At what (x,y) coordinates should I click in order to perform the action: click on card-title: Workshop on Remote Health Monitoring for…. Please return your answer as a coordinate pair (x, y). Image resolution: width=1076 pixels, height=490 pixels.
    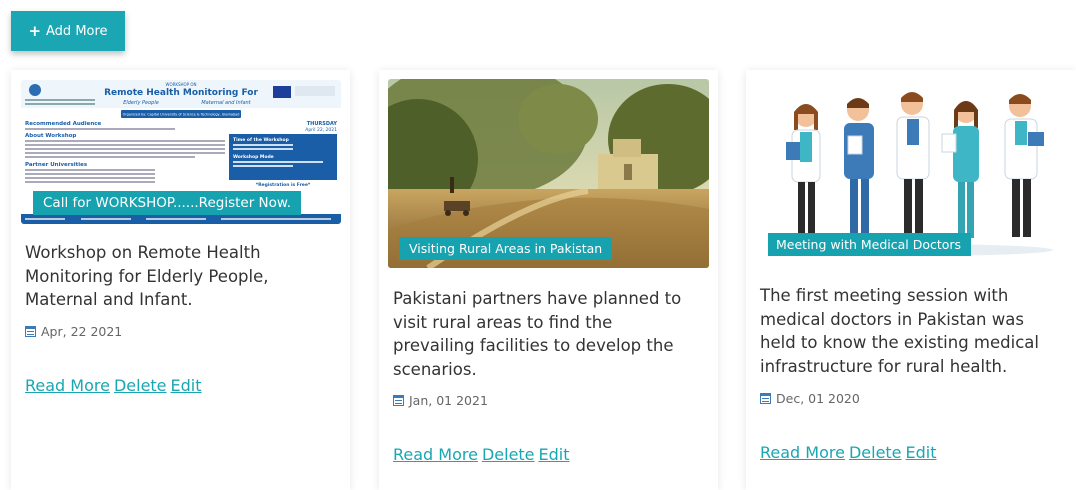
    Looking at the image, I should click on (182, 276).